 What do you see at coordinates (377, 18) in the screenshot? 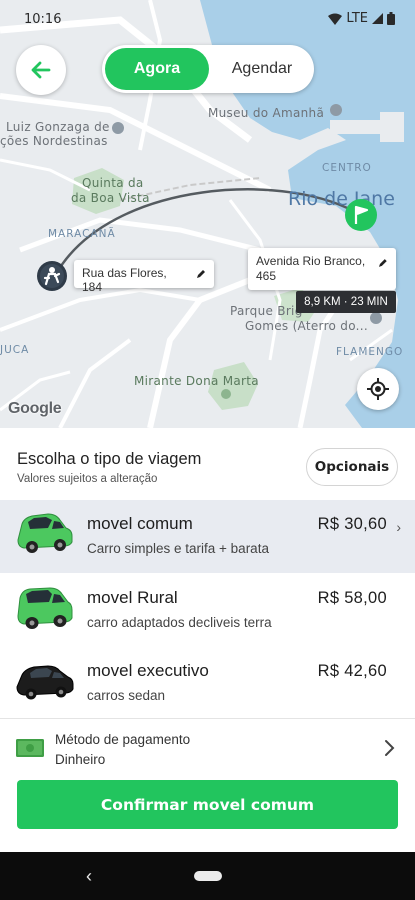
I see `signal-icon` at bounding box center [377, 18].